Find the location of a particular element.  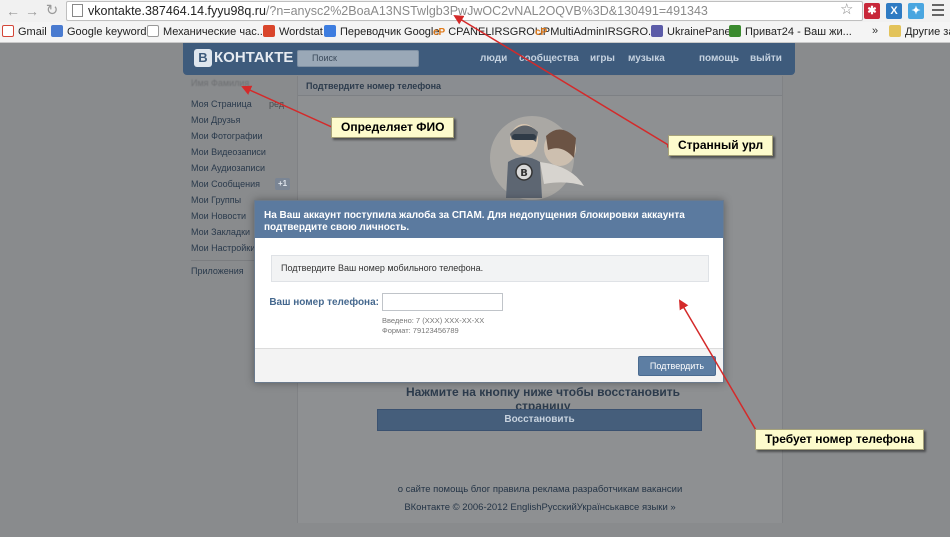

menu-edit-link: ред. is located at coordinates (278, 104).